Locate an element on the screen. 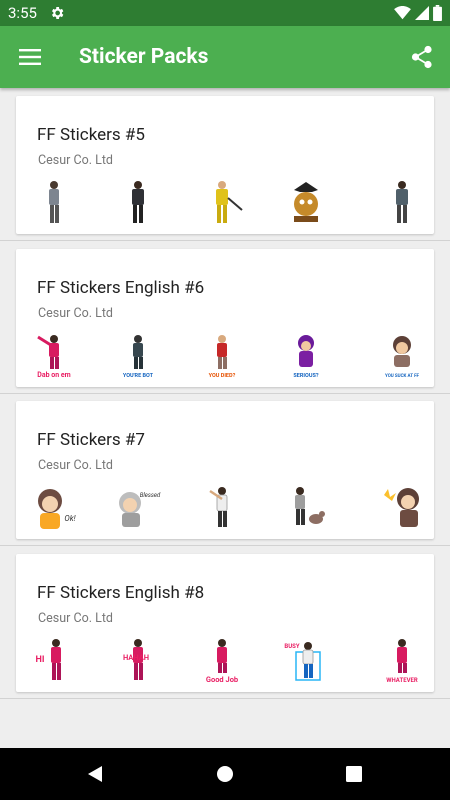 Image resolution: width=450 pixels, height=800 pixels. sticker-caption: BUSY is located at coordinates (291, 646).